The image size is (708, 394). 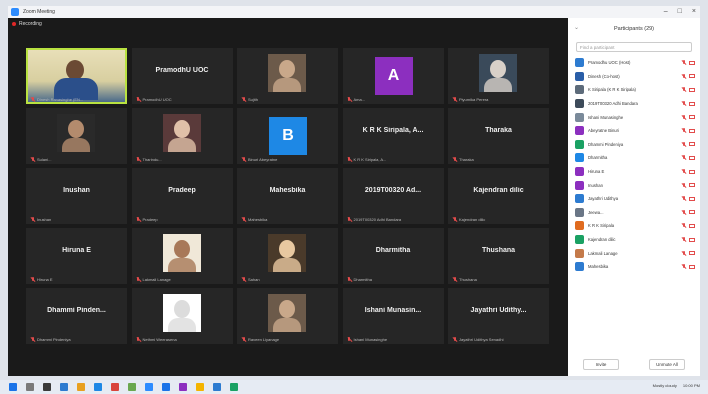 I want to click on participant-row: Hiruna E, so click(x=634, y=172).